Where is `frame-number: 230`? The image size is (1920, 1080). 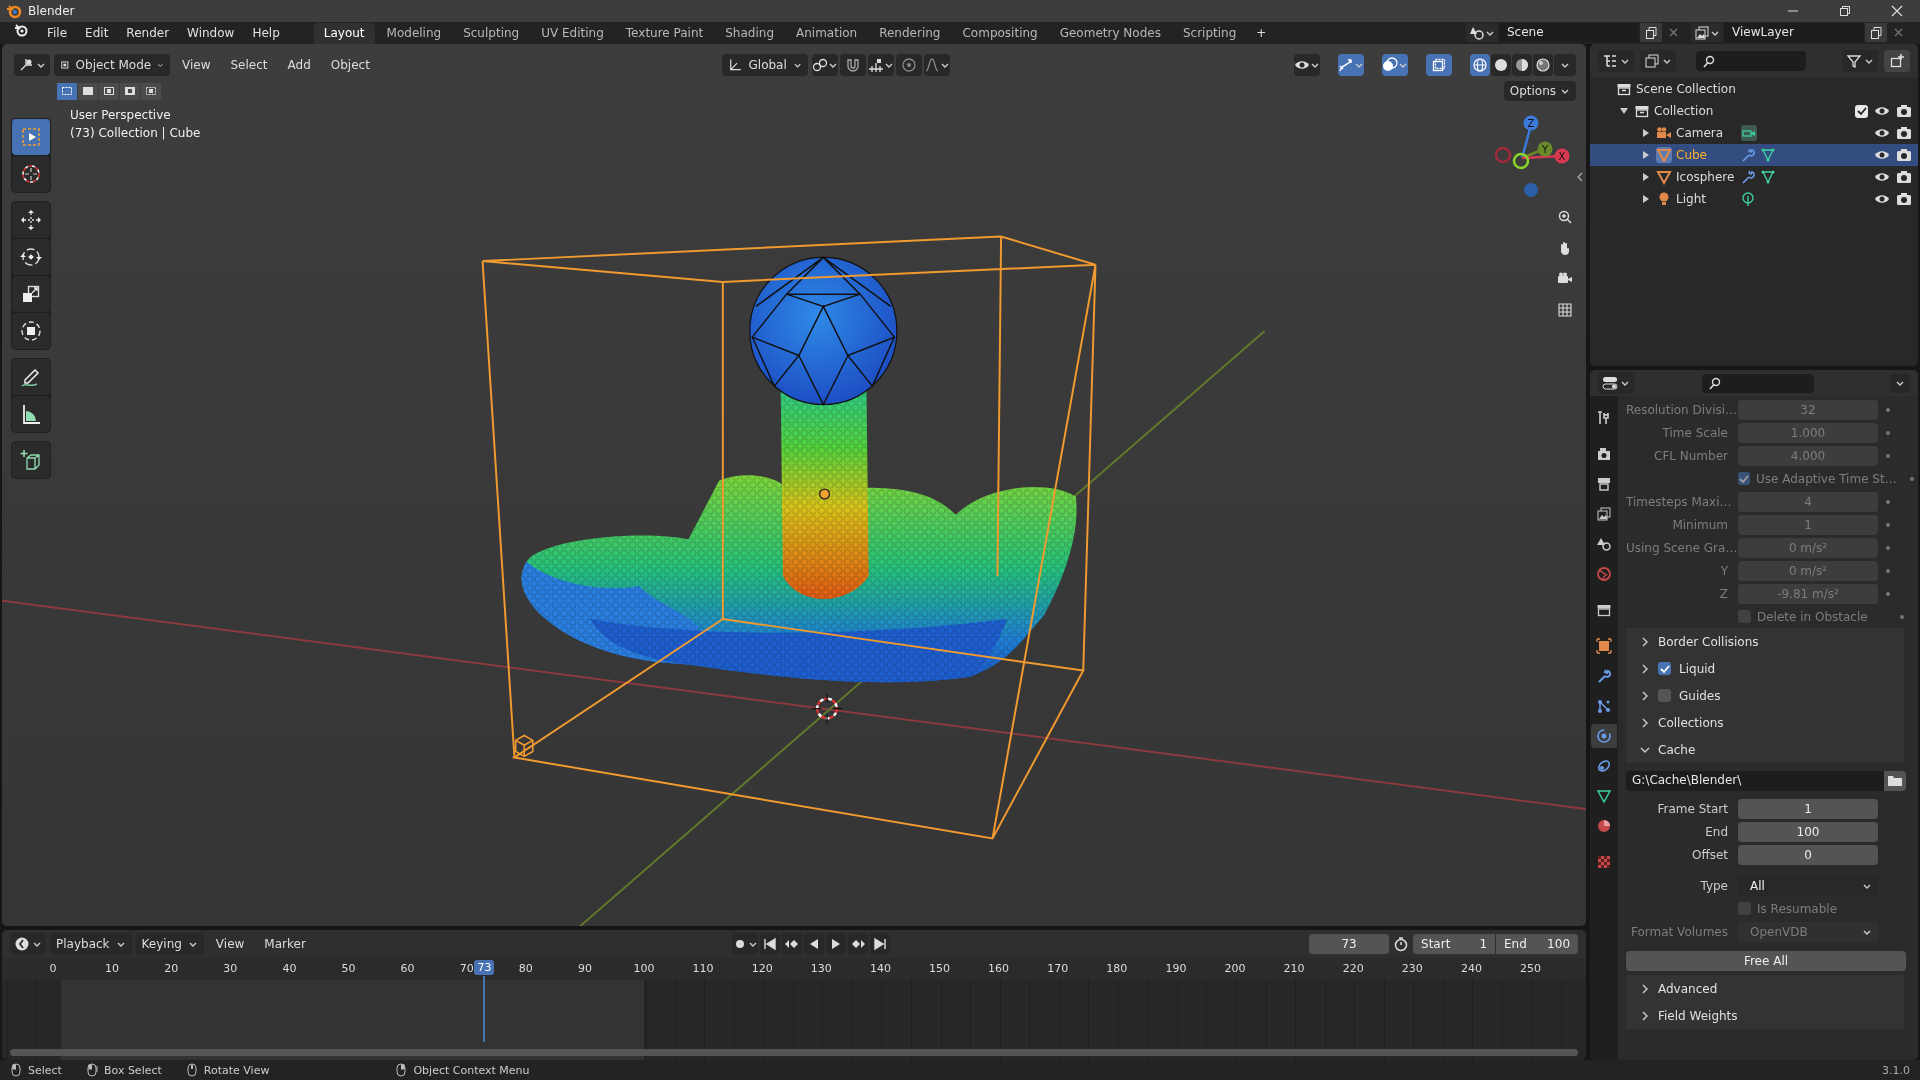
frame-number: 230 is located at coordinates (1412, 968).